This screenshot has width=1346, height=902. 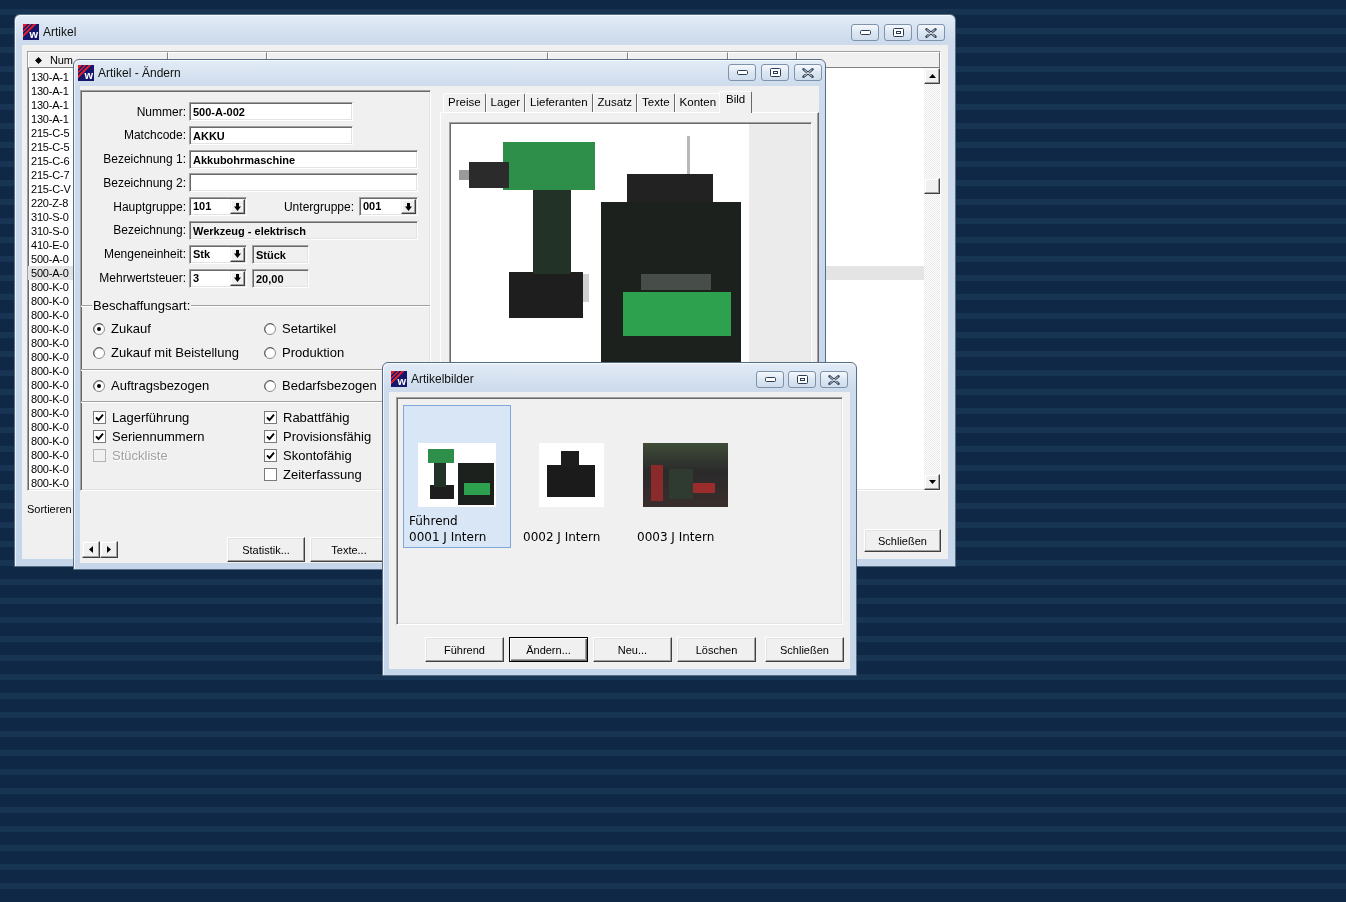 I want to click on field-label: Mengeneinheit:, so click(x=144, y=254).